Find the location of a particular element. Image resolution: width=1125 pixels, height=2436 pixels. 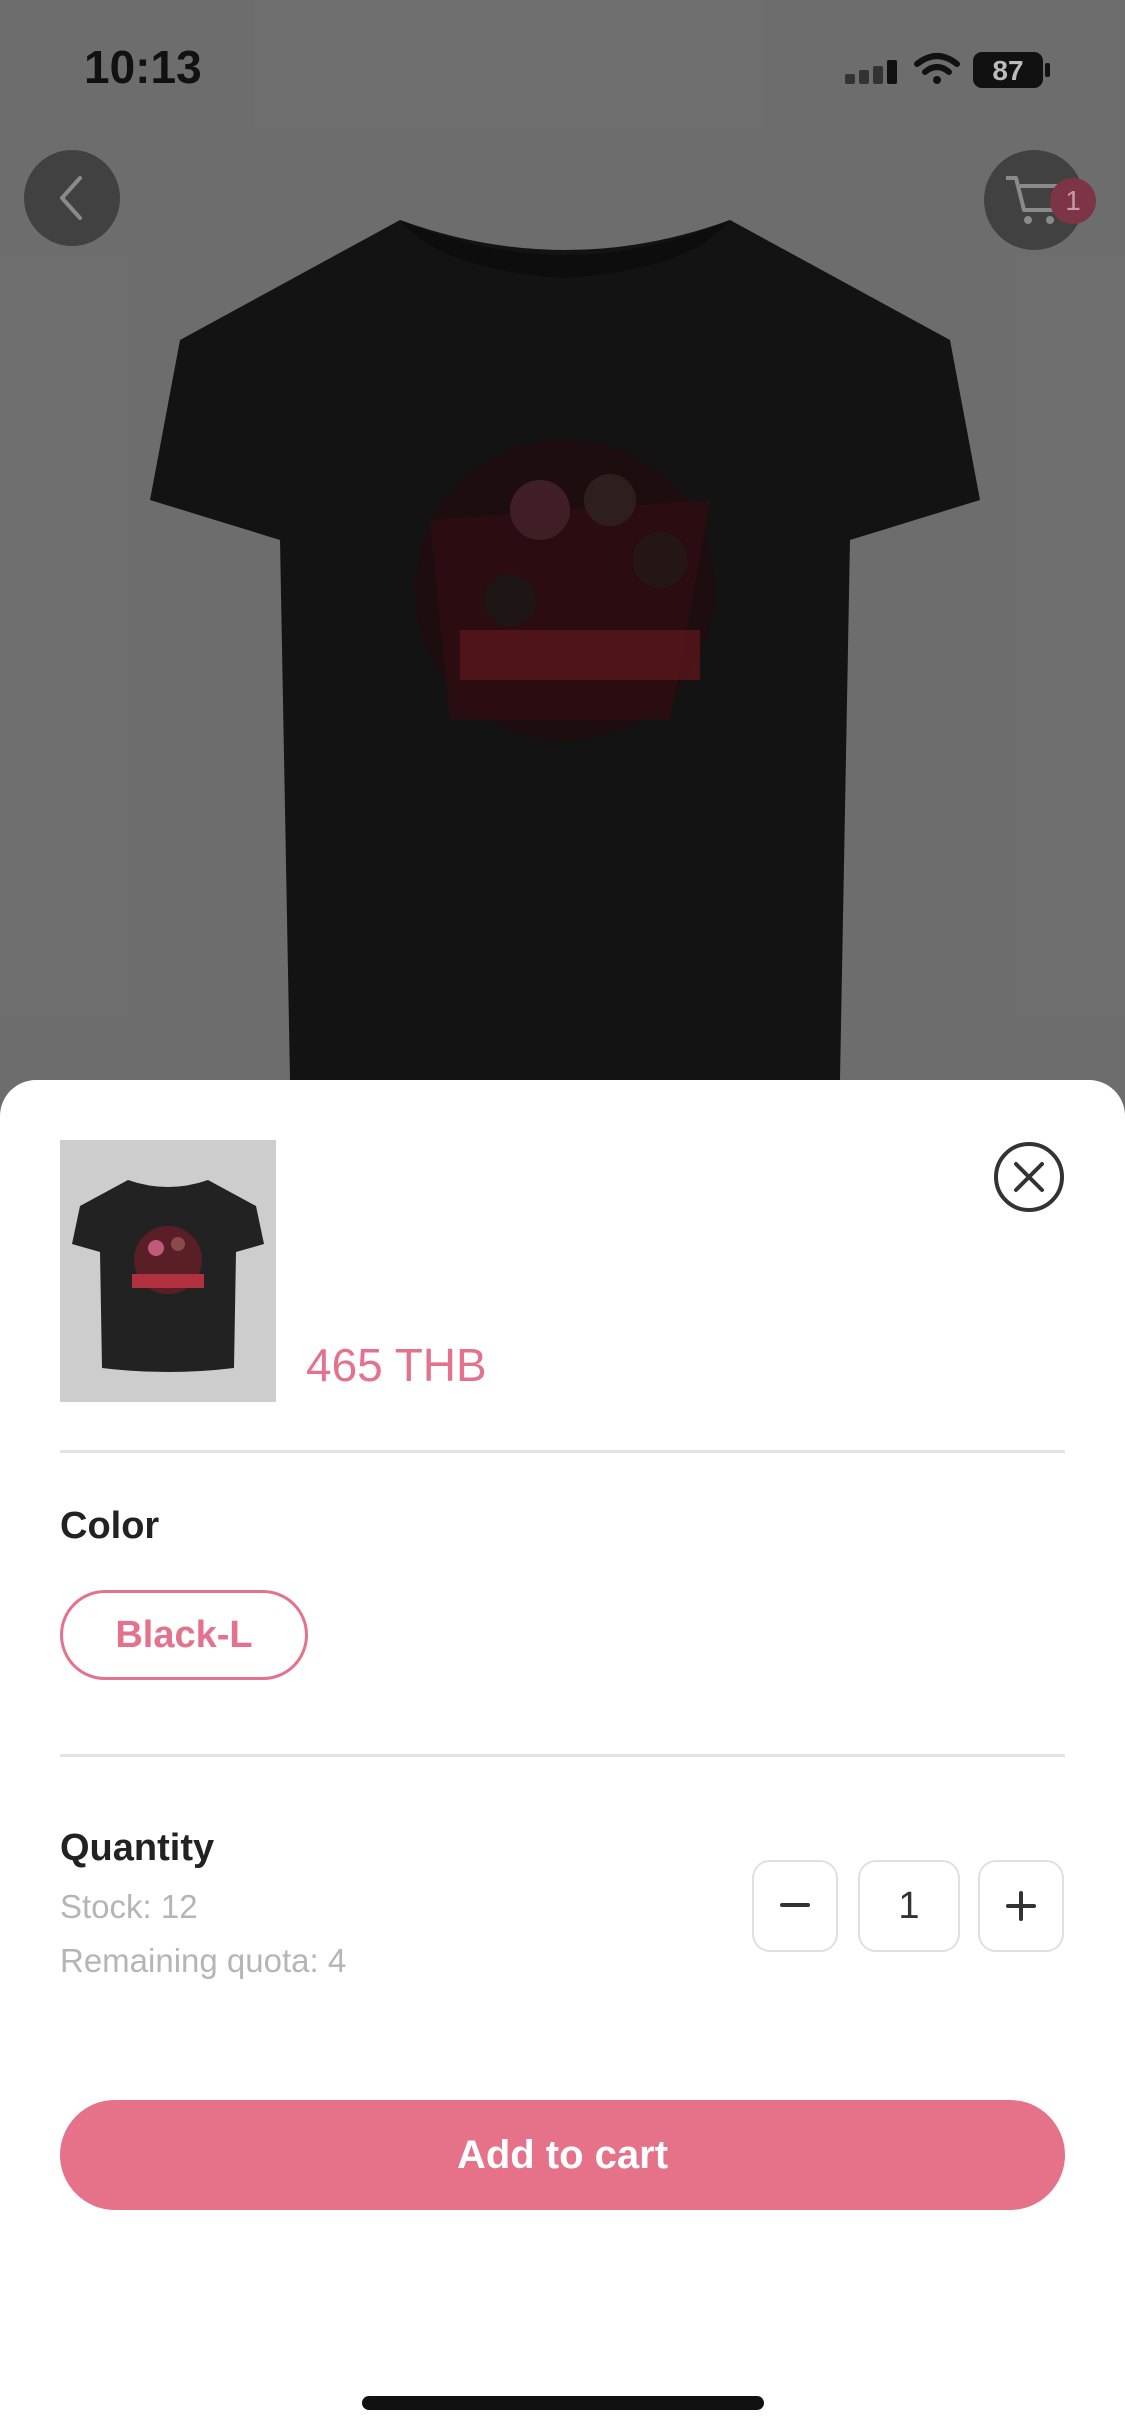

wifi-icon is located at coordinates (937, 68).